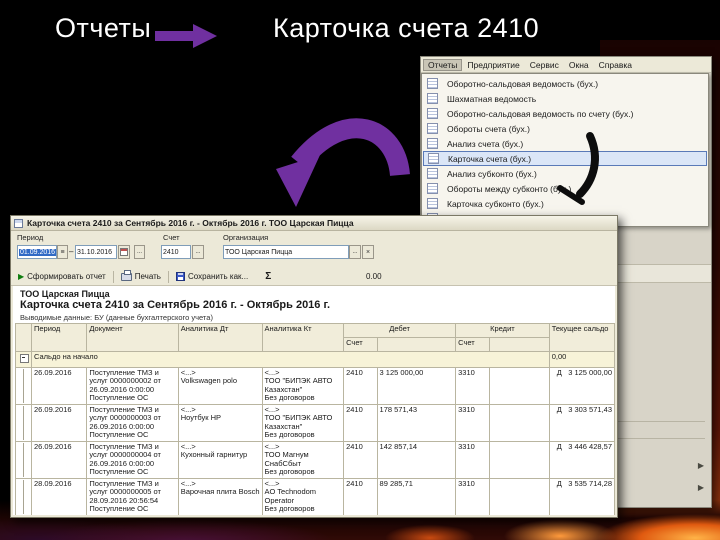 This screenshot has height=540, width=720. What do you see at coordinates (220, 337) in the screenshot?
I see `col-analytics-dt: Аналитика Дт` at bounding box center [220, 337].